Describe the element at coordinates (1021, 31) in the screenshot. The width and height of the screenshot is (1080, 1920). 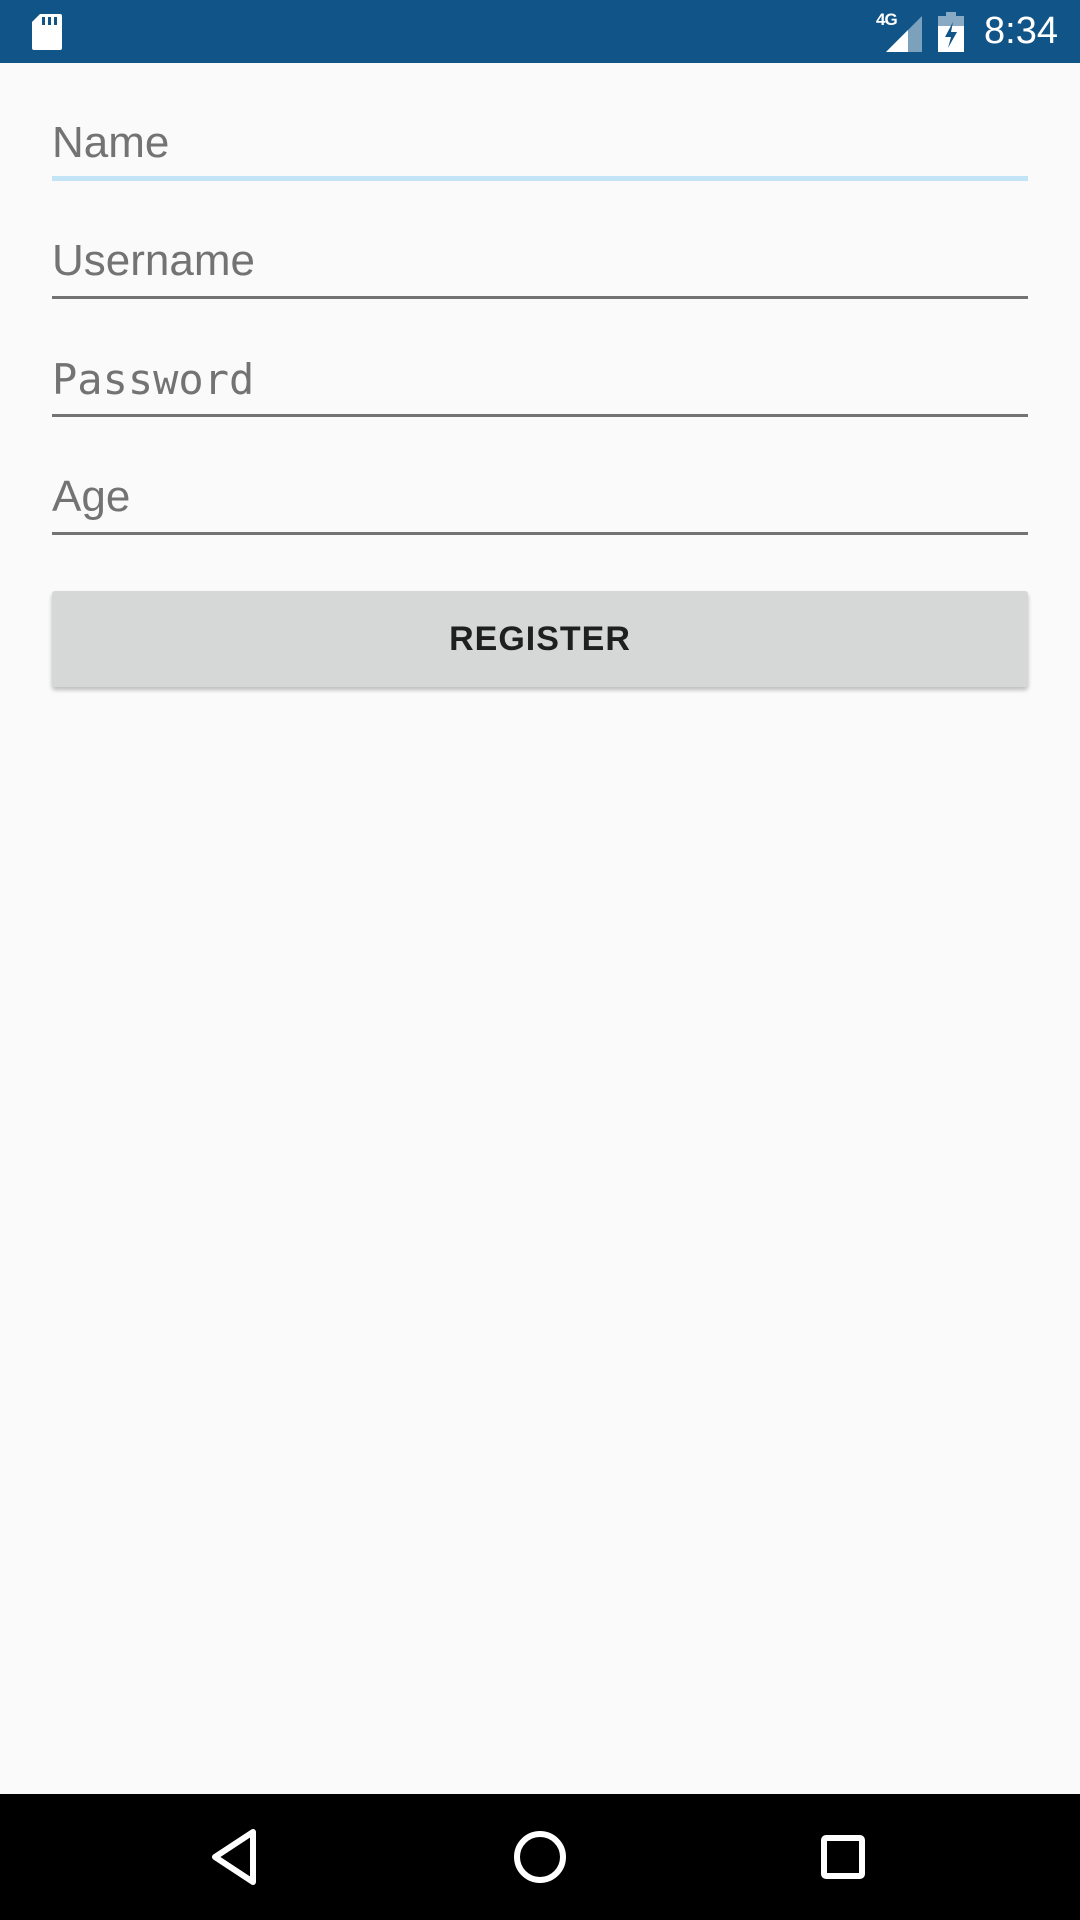
I see `status-clock: 8:34` at that location.